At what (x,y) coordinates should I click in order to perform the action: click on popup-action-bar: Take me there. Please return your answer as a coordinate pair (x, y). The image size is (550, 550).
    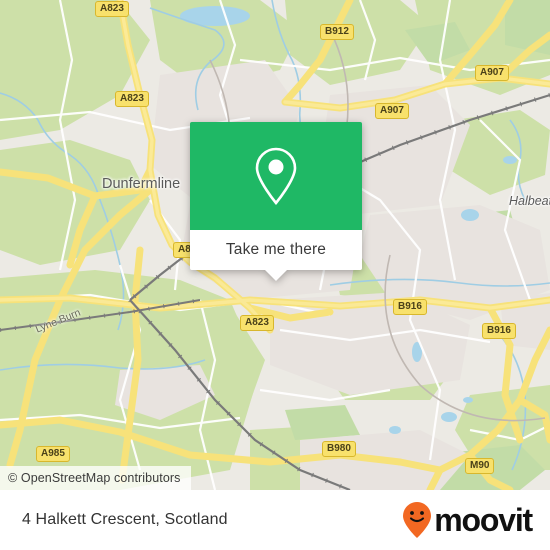
    Looking at the image, I should click on (276, 255).